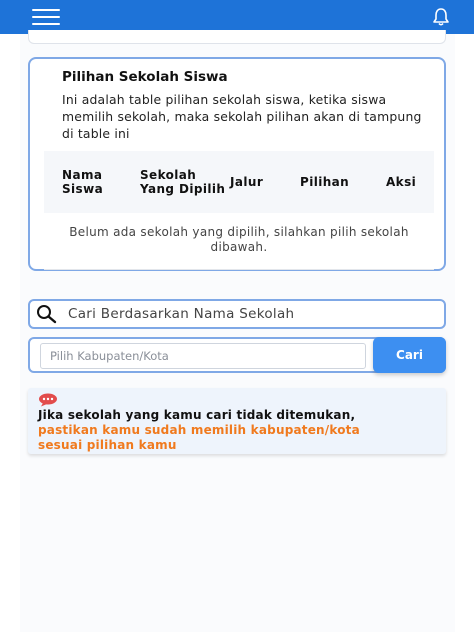  I want to click on school-search-field: Cari Berdasarkan Nama Sekolah, so click(237, 314).